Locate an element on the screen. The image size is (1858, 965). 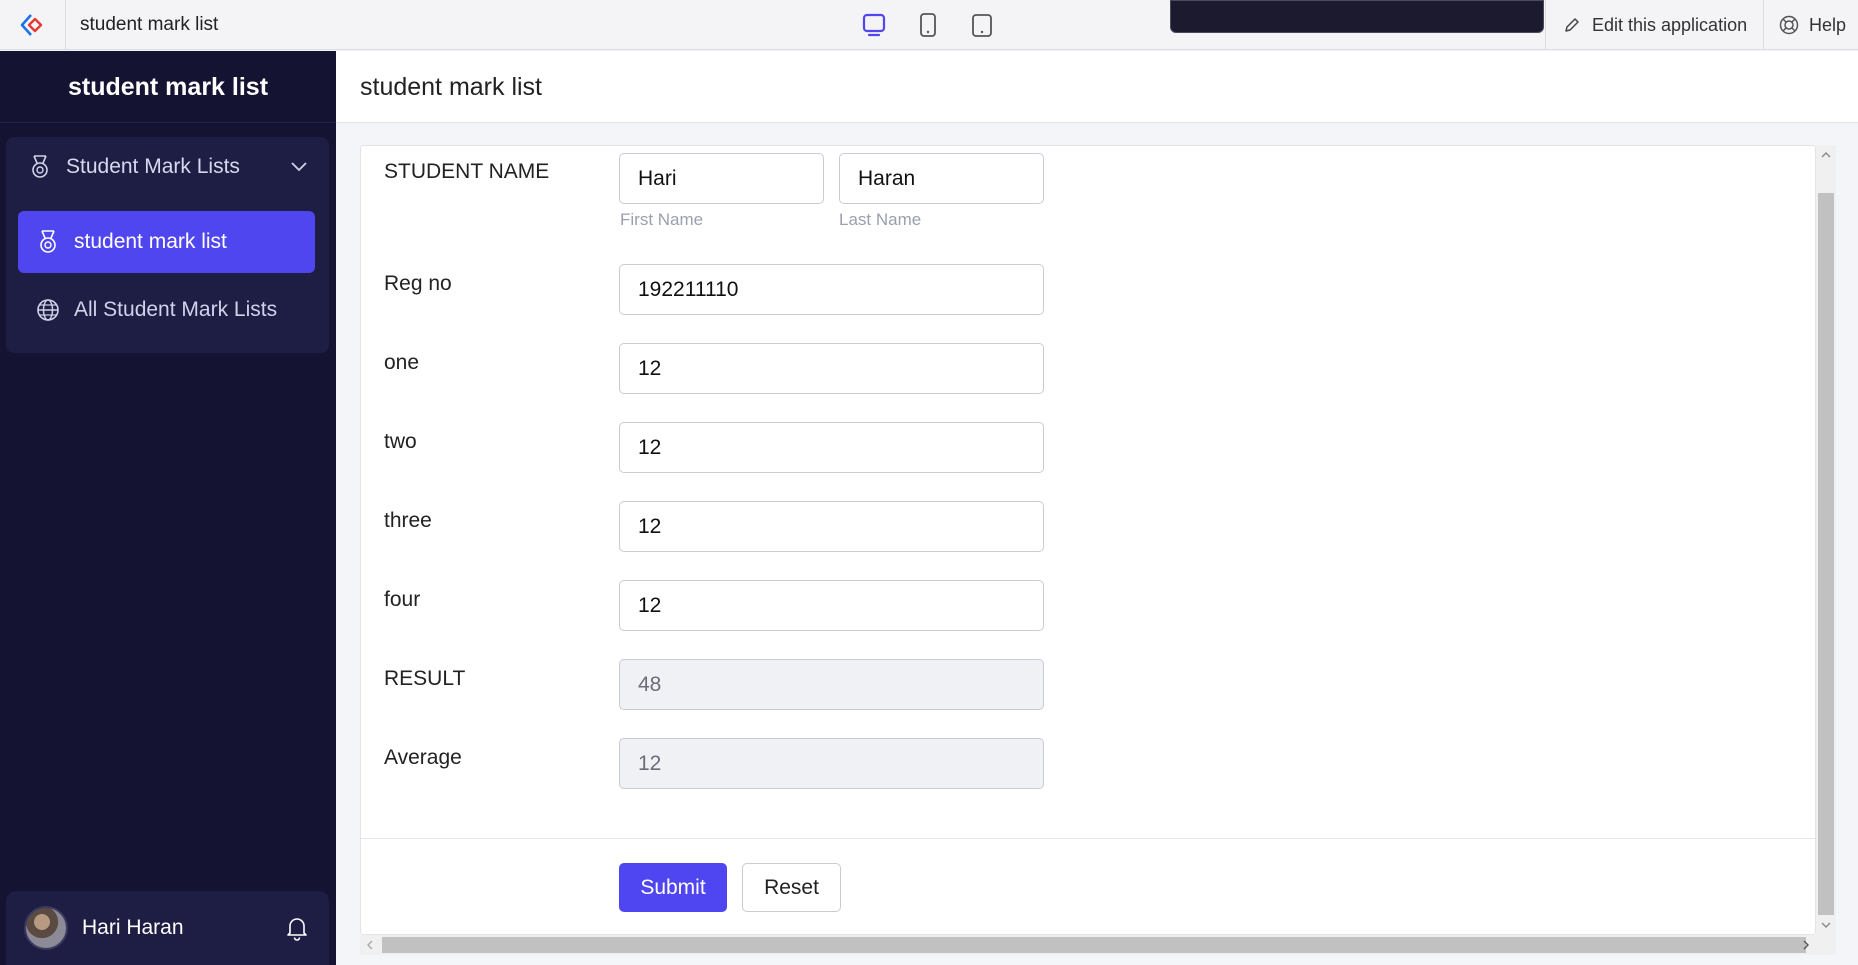
sidebar-group-label: Student Mark Lists is located at coordinates (153, 166).